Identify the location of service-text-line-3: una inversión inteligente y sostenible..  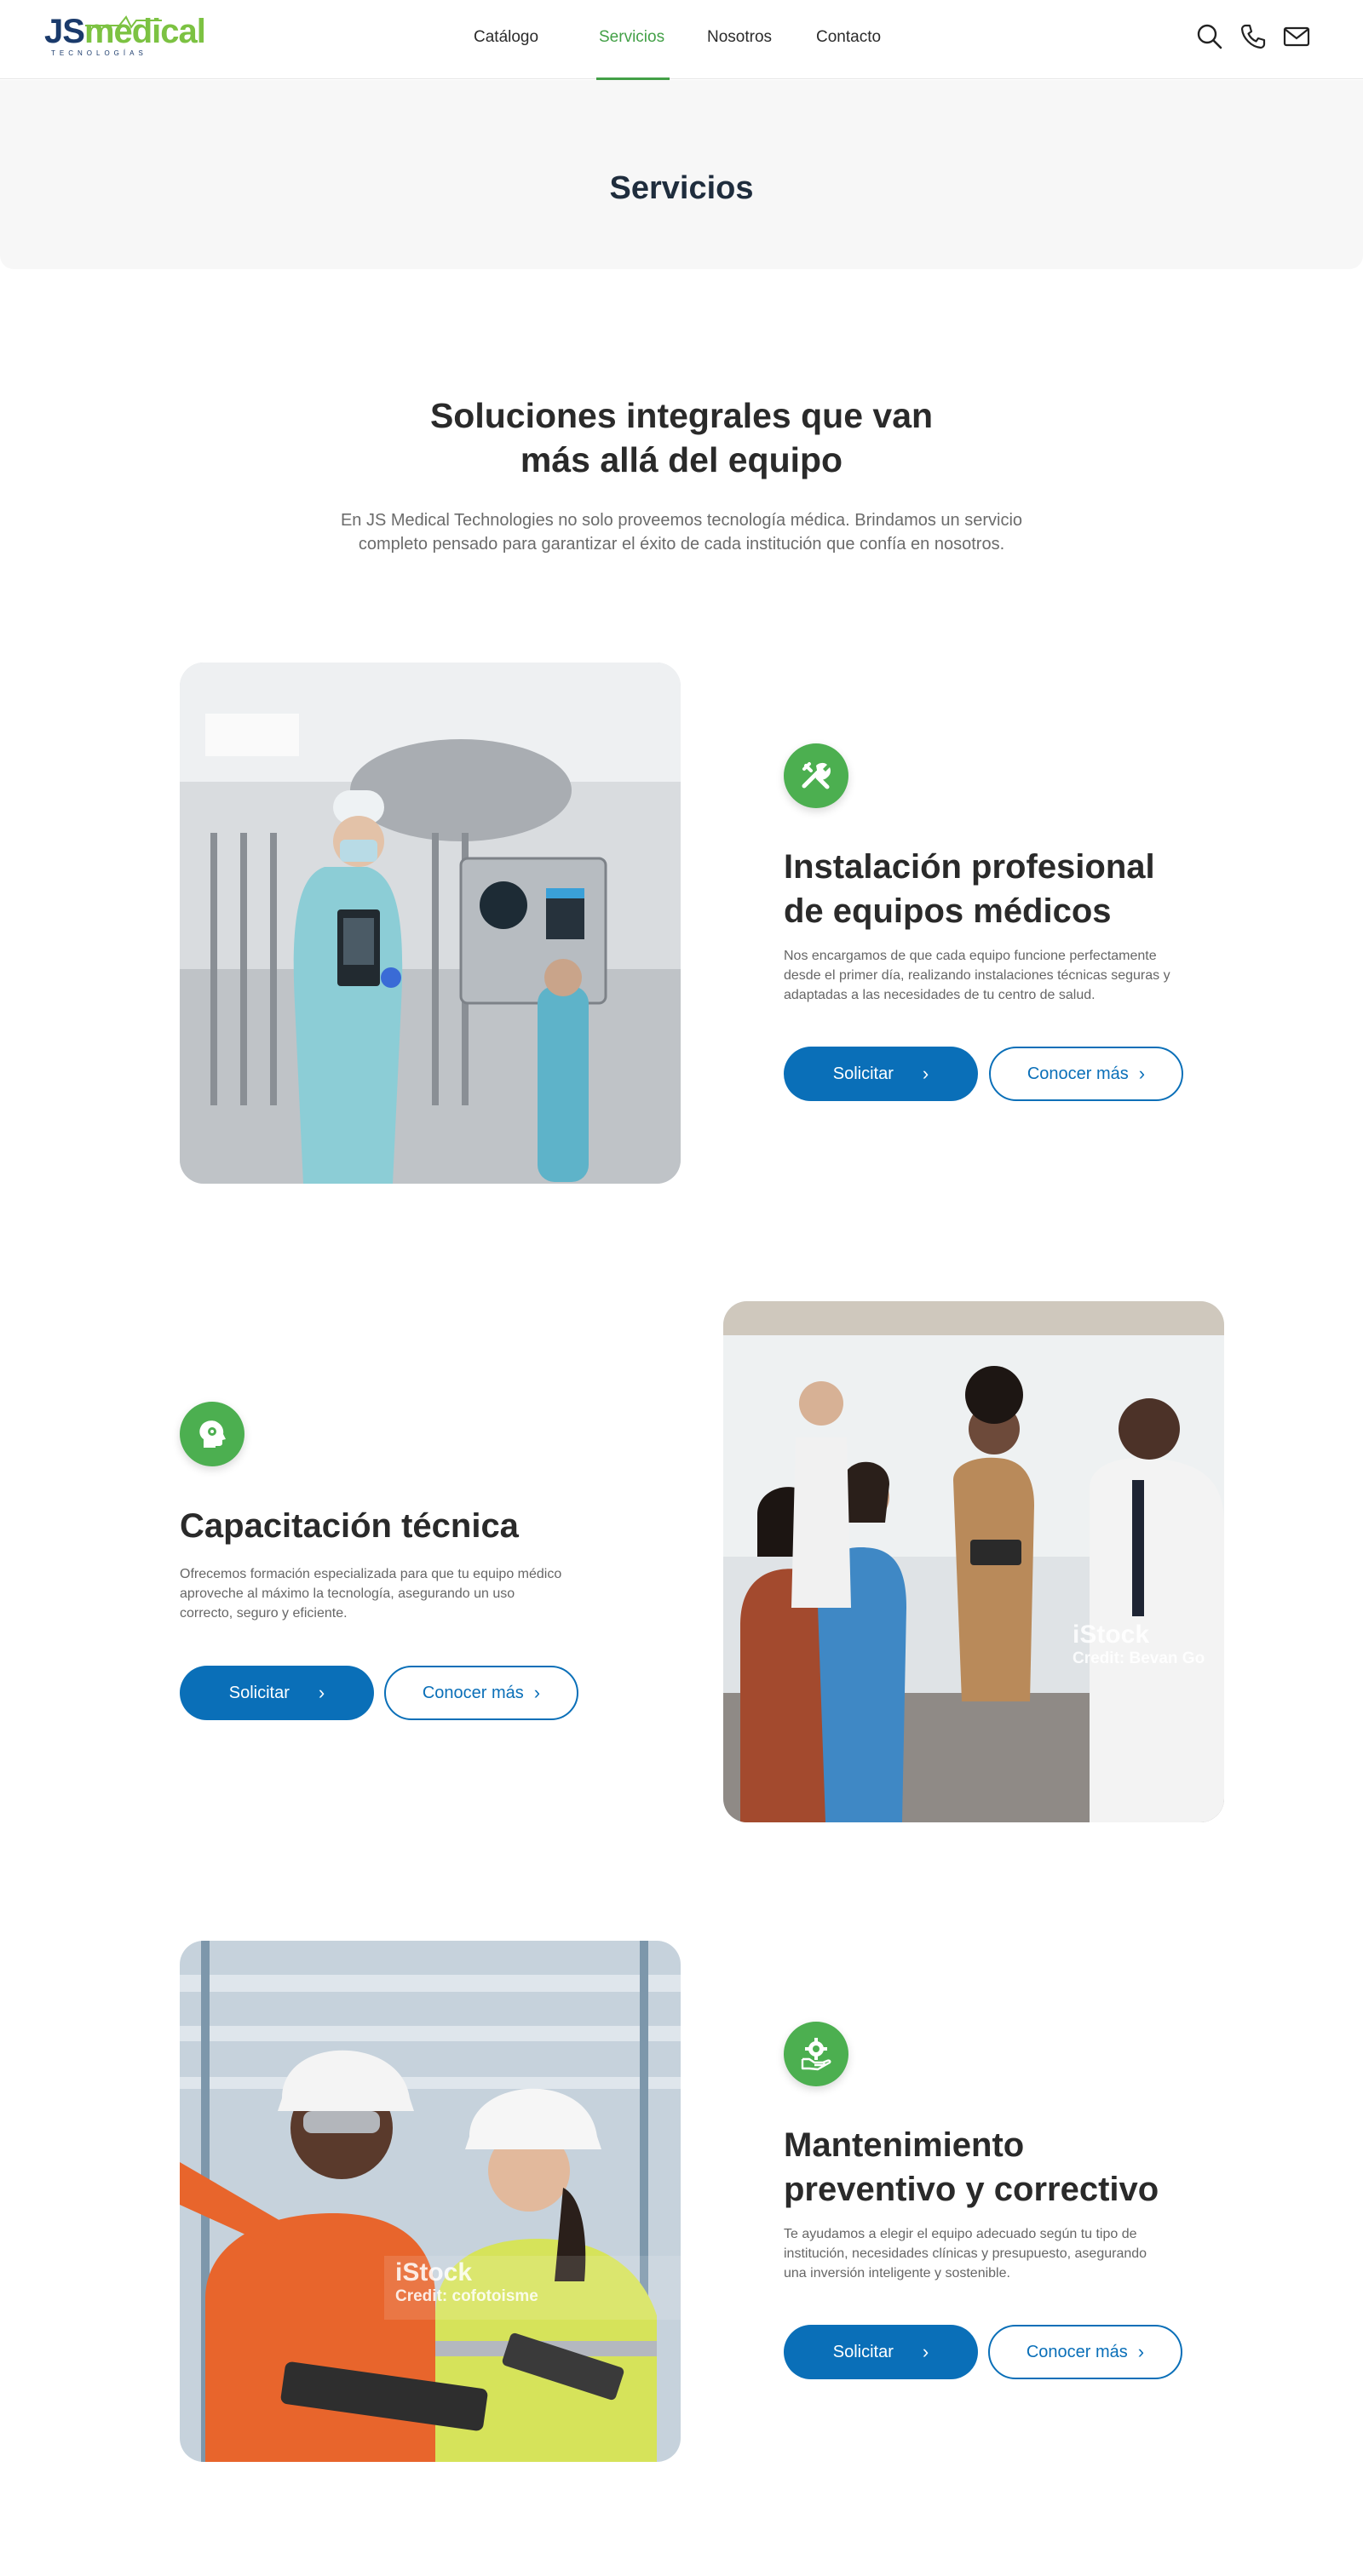
(897, 2273).